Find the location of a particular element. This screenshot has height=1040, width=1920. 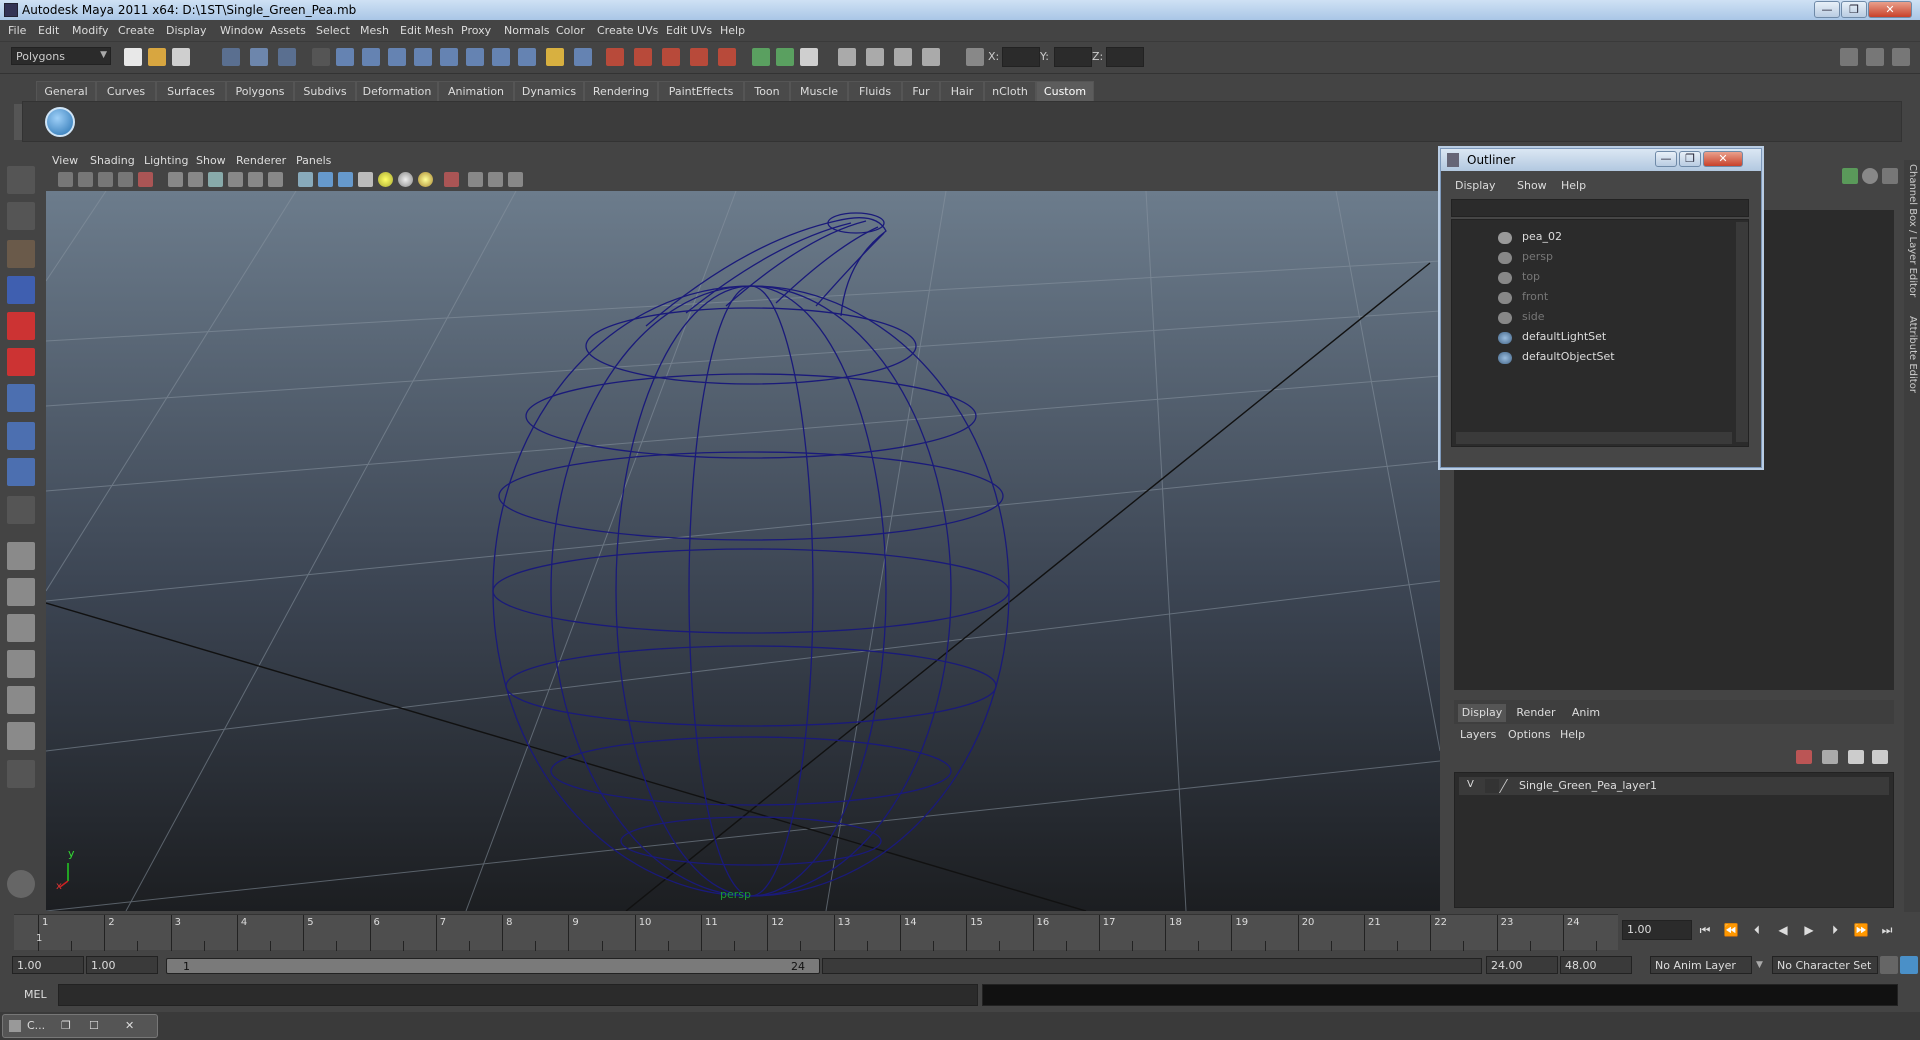

chevron-down-icon: ▼ is located at coordinates (1759, 965).